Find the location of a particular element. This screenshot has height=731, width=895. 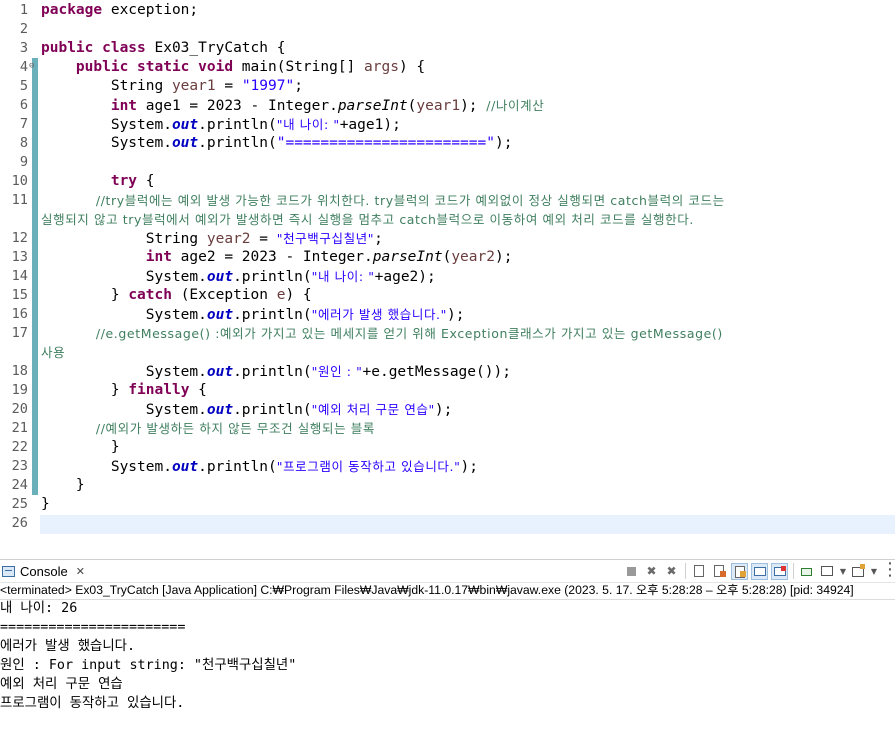

remove-all-icon: ✖ is located at coordinates (671, 571).